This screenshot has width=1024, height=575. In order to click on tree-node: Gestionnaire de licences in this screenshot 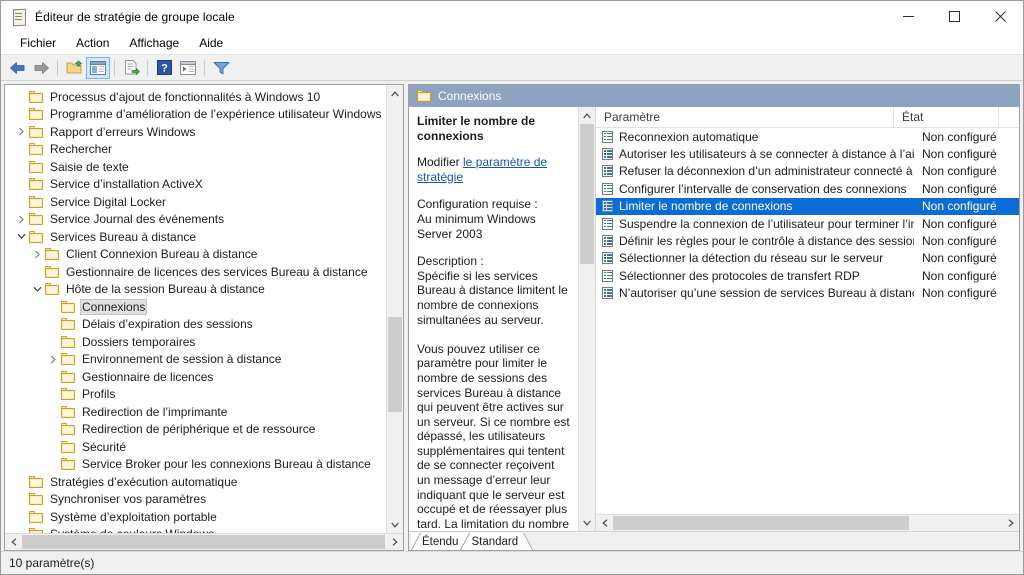, I will do `click(195, 377)`.